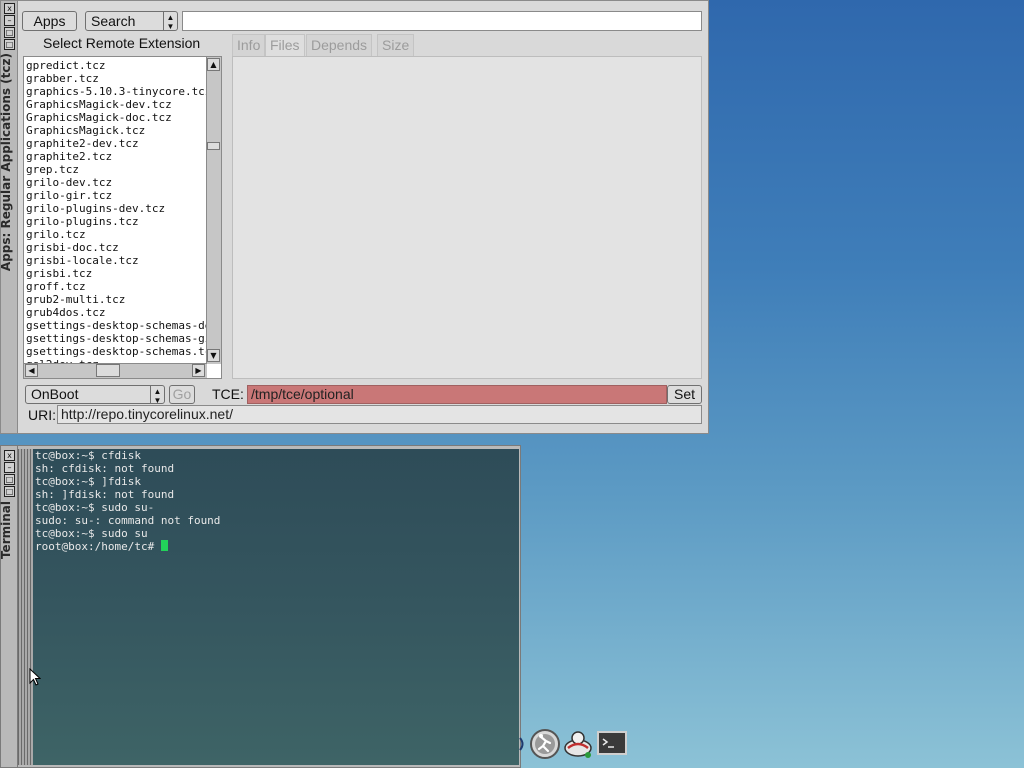  I want to click on install-mode-value: OnBoot, so click(55, 394).